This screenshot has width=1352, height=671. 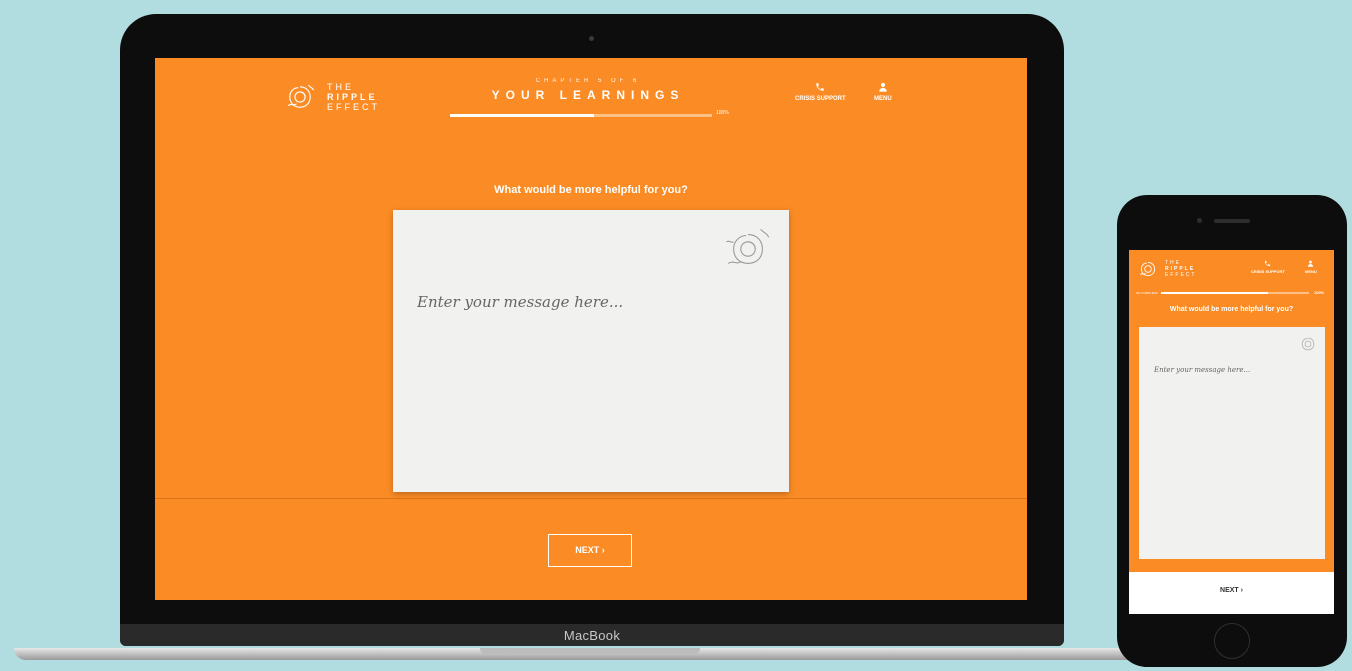 I want to click on mobile-crisis-support-button: CRISIS SUPPORT, so click(x=1268, y=267).